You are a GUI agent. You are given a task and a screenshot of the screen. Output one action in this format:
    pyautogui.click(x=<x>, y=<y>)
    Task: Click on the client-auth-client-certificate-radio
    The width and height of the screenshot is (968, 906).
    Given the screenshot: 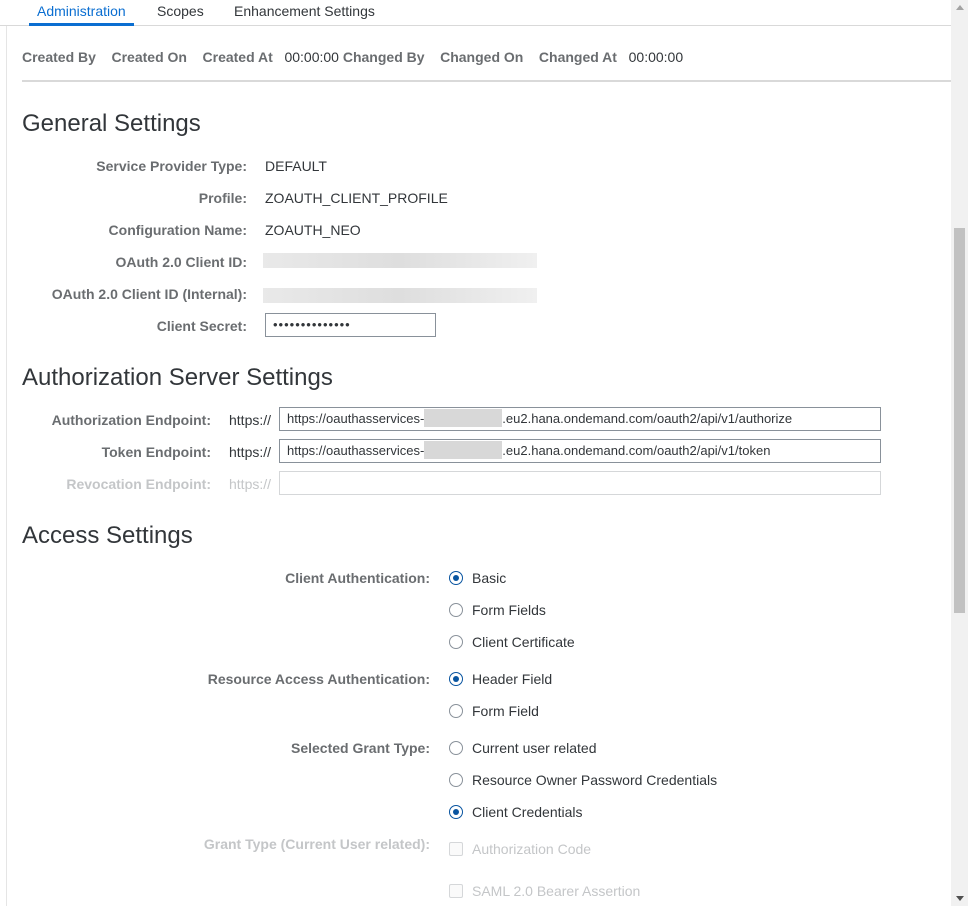 What is the action you would take?
    pyautogui.click(x=456, y=642)
    